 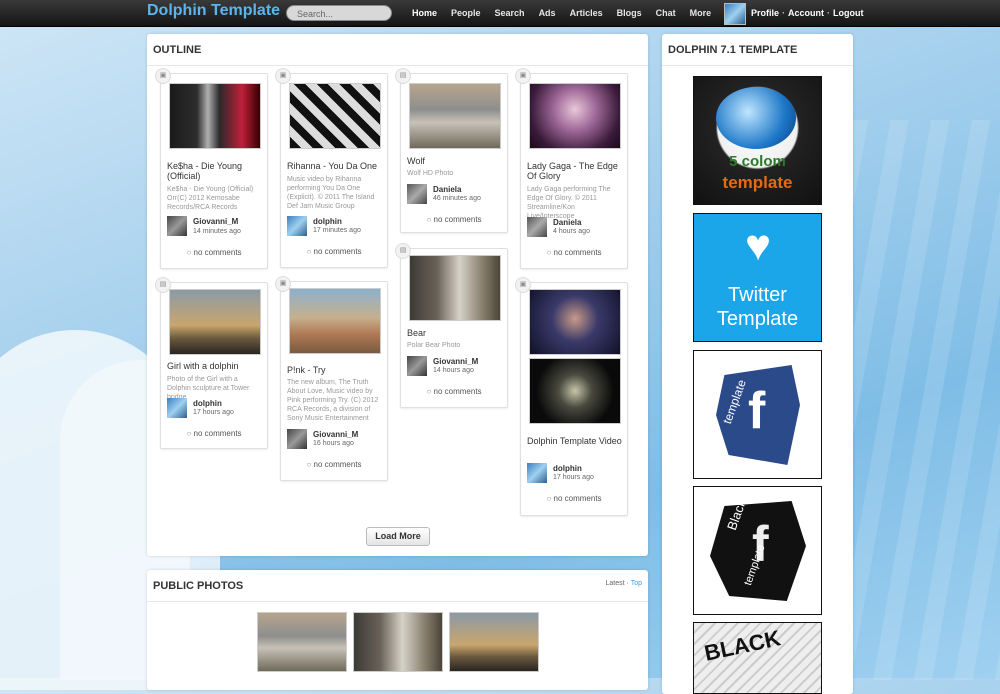 I want to click on card-title: Dolphin Template Video, so click(x=575, y=441).